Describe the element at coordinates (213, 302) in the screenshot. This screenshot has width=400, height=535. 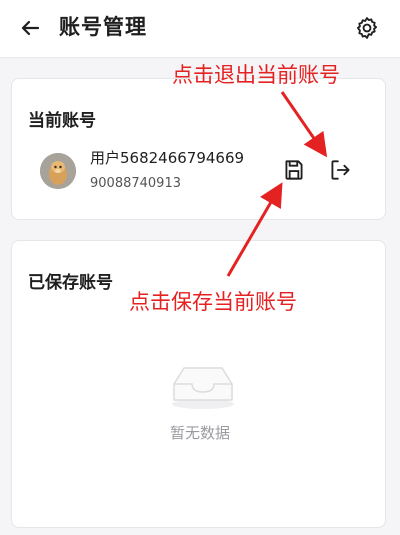
I see `save-hint-annotation: 点击保存当前账号` at that location.